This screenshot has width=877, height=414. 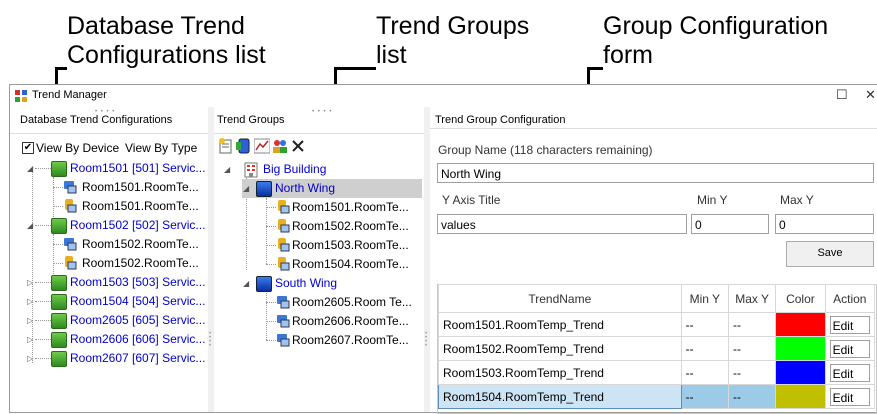 I want to click on add-device-icon, so click(x=244, y=146).